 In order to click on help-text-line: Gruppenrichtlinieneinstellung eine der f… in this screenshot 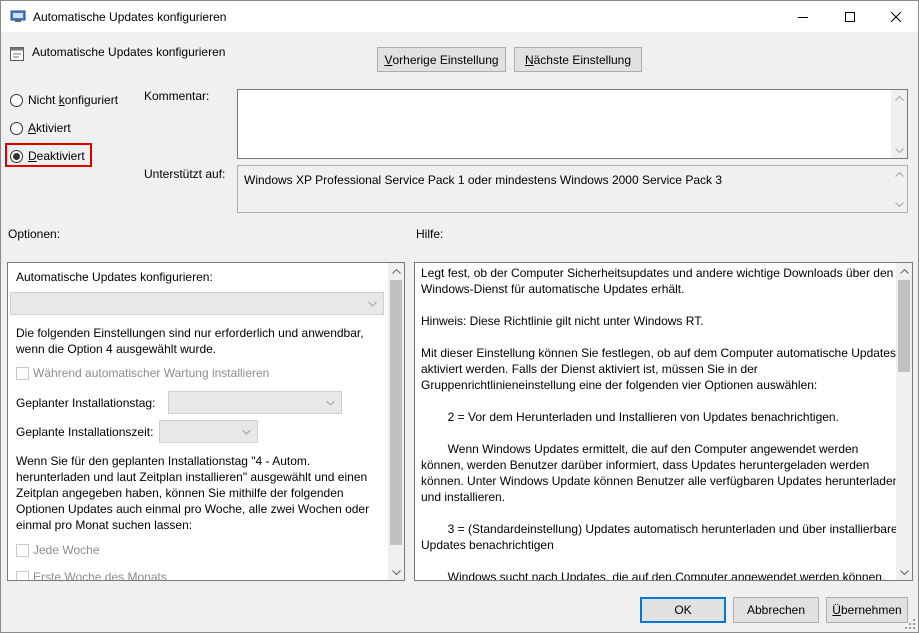, I will do `click(619, 385)`.